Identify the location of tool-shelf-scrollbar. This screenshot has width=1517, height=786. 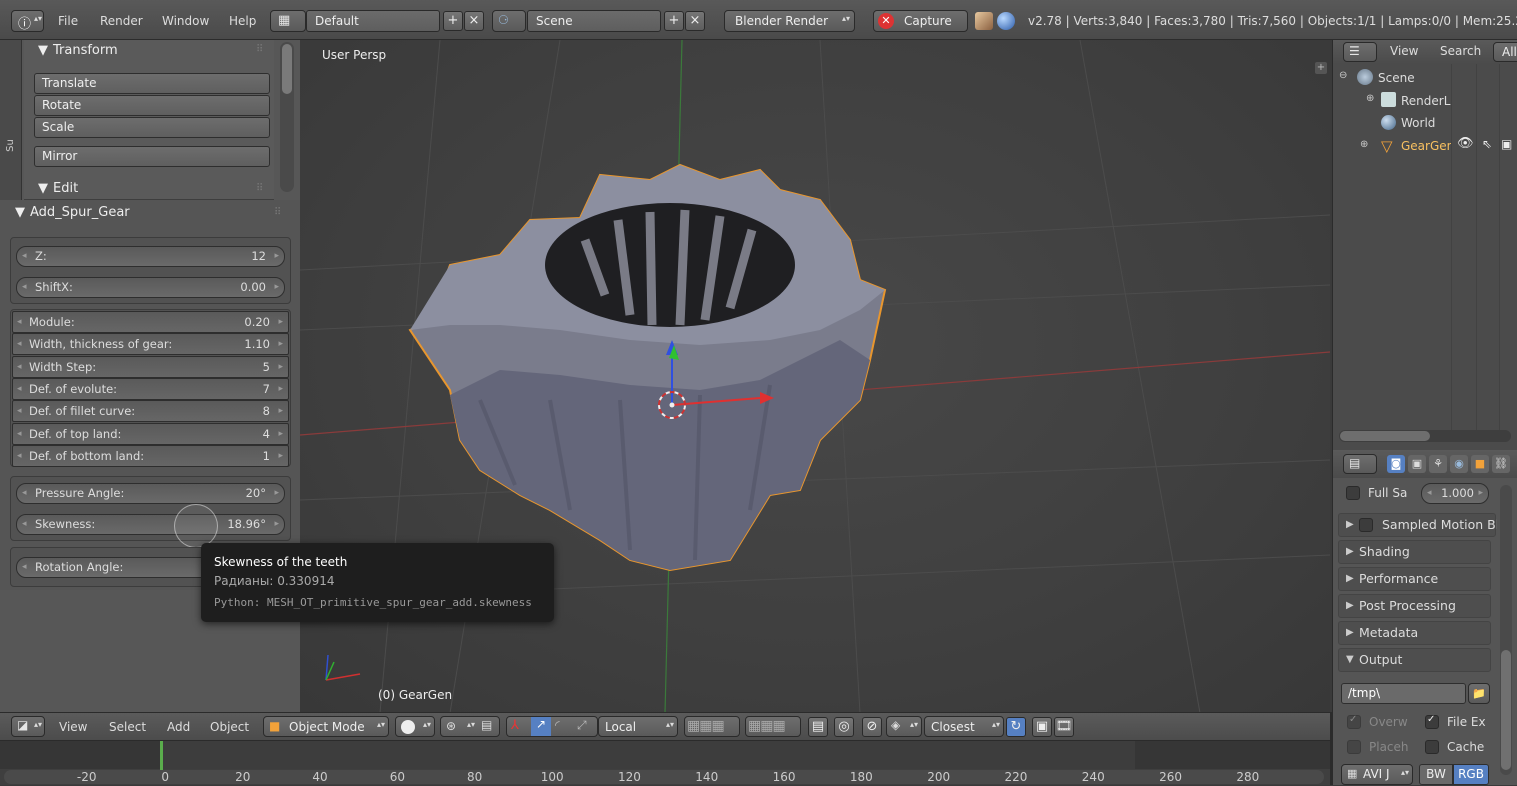
(287, 117).